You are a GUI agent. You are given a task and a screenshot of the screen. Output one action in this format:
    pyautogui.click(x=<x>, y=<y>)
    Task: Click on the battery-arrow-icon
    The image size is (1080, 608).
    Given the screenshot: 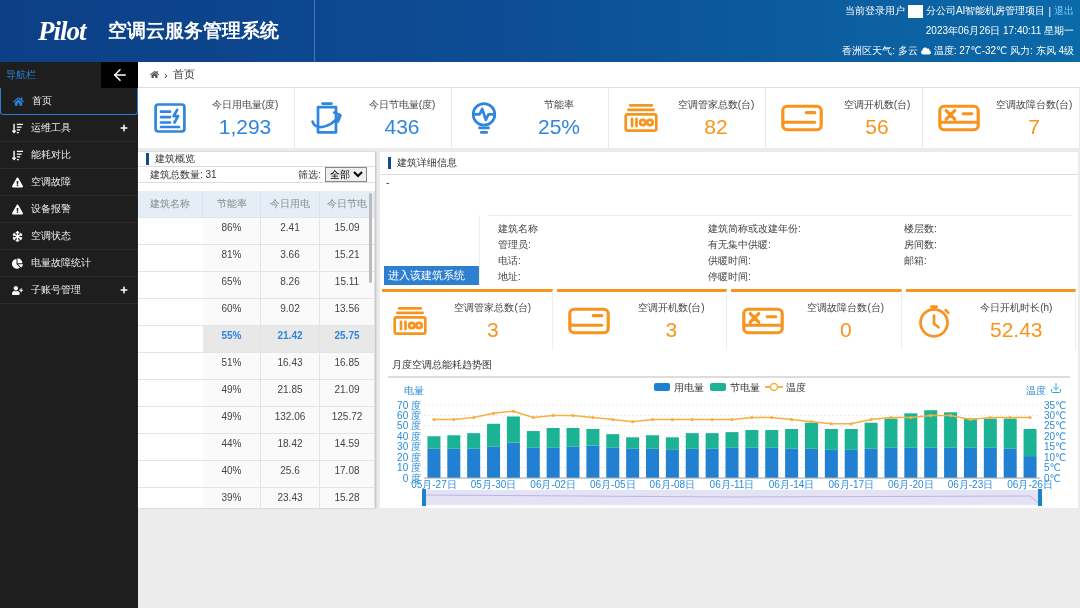 What is the action you would take?
    pyautogui.click(x=327, y=118)
    